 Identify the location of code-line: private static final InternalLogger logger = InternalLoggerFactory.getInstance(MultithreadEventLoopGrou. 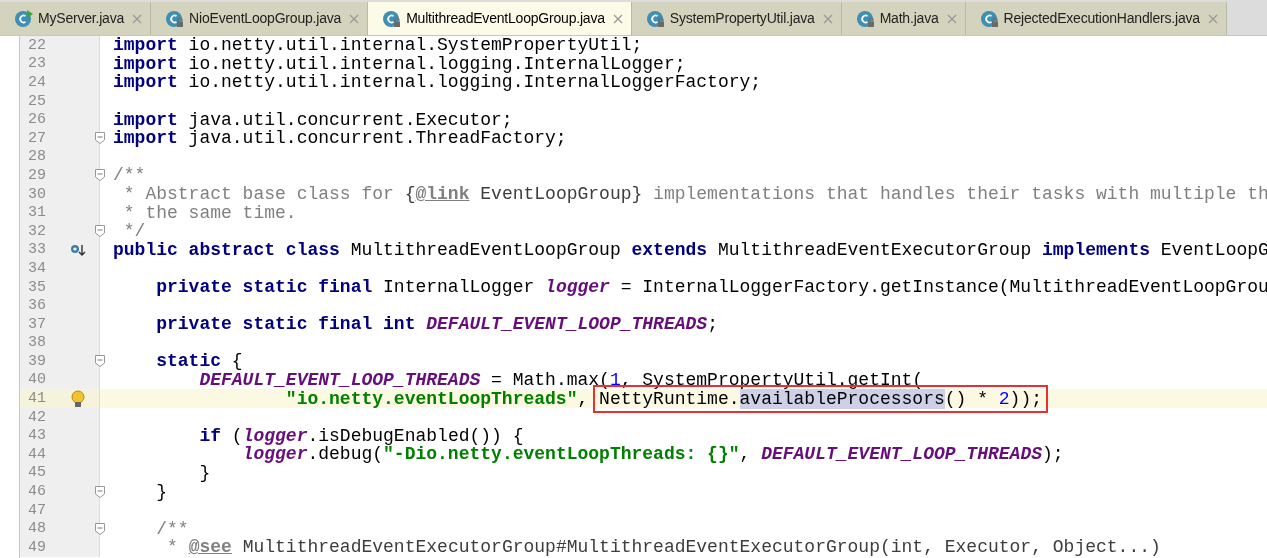
(711, 287).